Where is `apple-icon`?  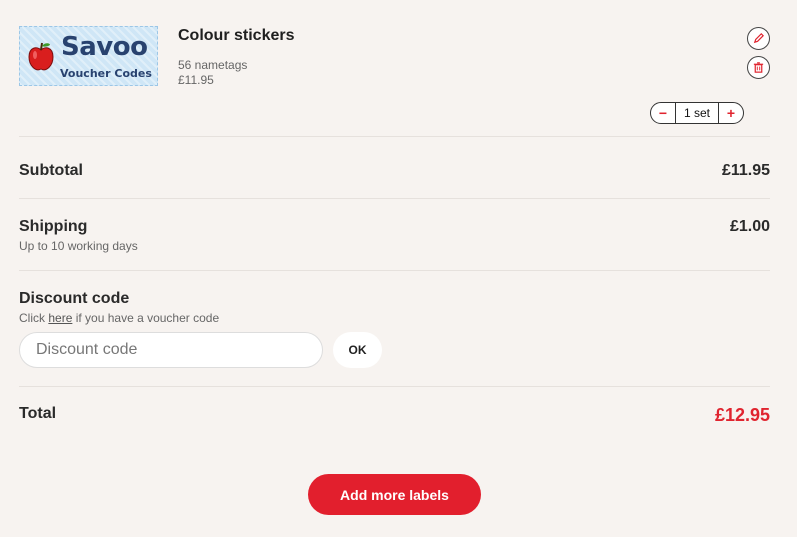
apple-icon is located at coordinates (41, 56).